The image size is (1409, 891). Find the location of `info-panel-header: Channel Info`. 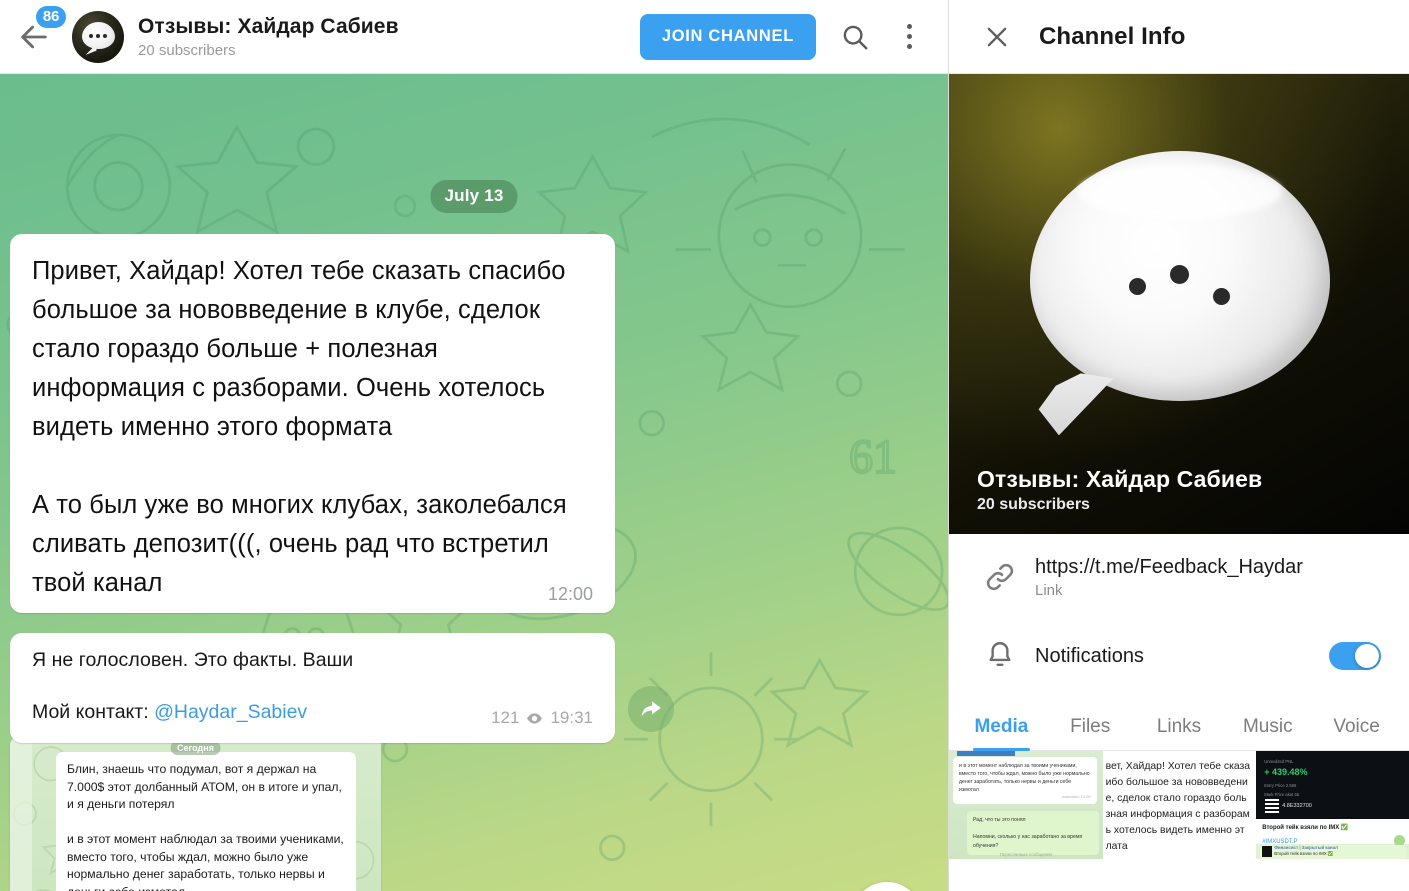

info-panel-header: Channel Info is located at coordinates (1179, 37).